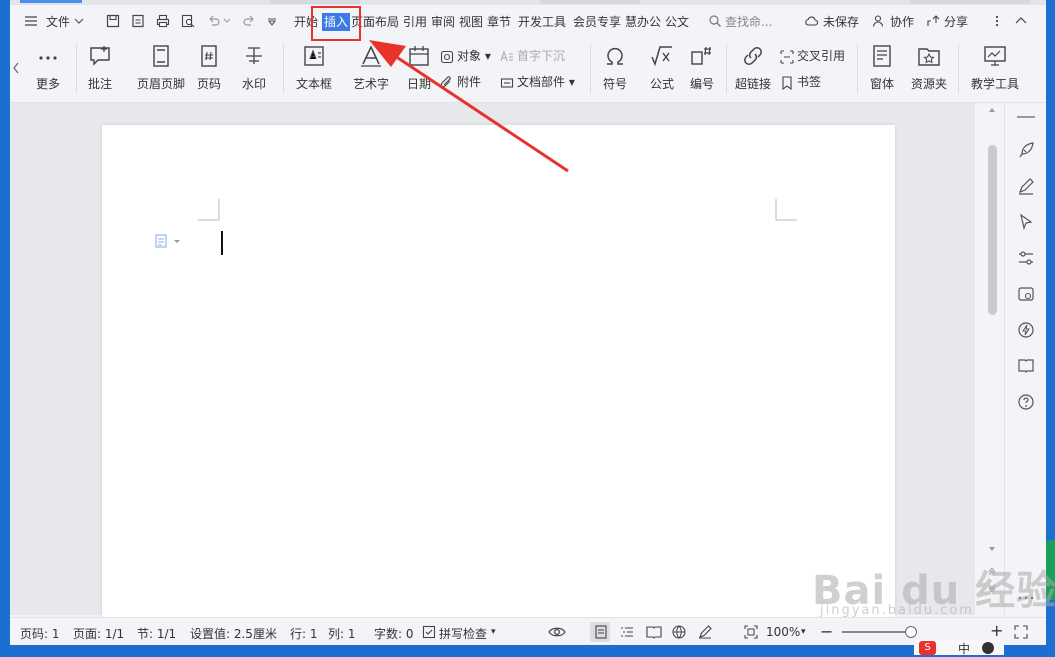 The image size is (1055, 657). I want to click on save-icon, so click(113, 21).